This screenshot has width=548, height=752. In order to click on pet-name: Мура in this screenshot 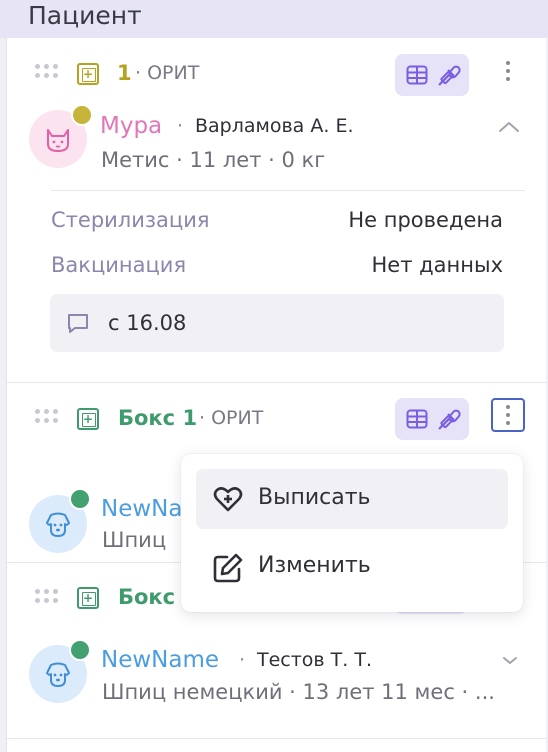, I will do `click(131, 126)`.